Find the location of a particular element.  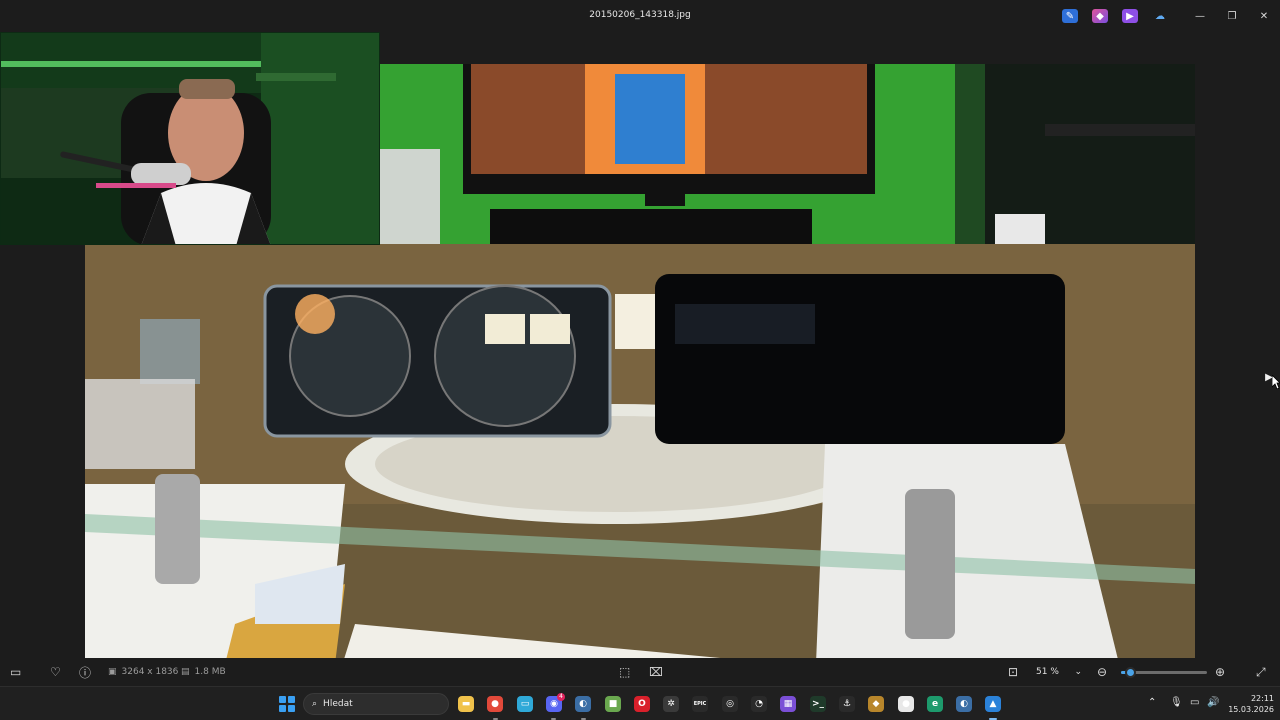

taskbar-search: ⌕ Hledat is located at coordinates (376, 704).